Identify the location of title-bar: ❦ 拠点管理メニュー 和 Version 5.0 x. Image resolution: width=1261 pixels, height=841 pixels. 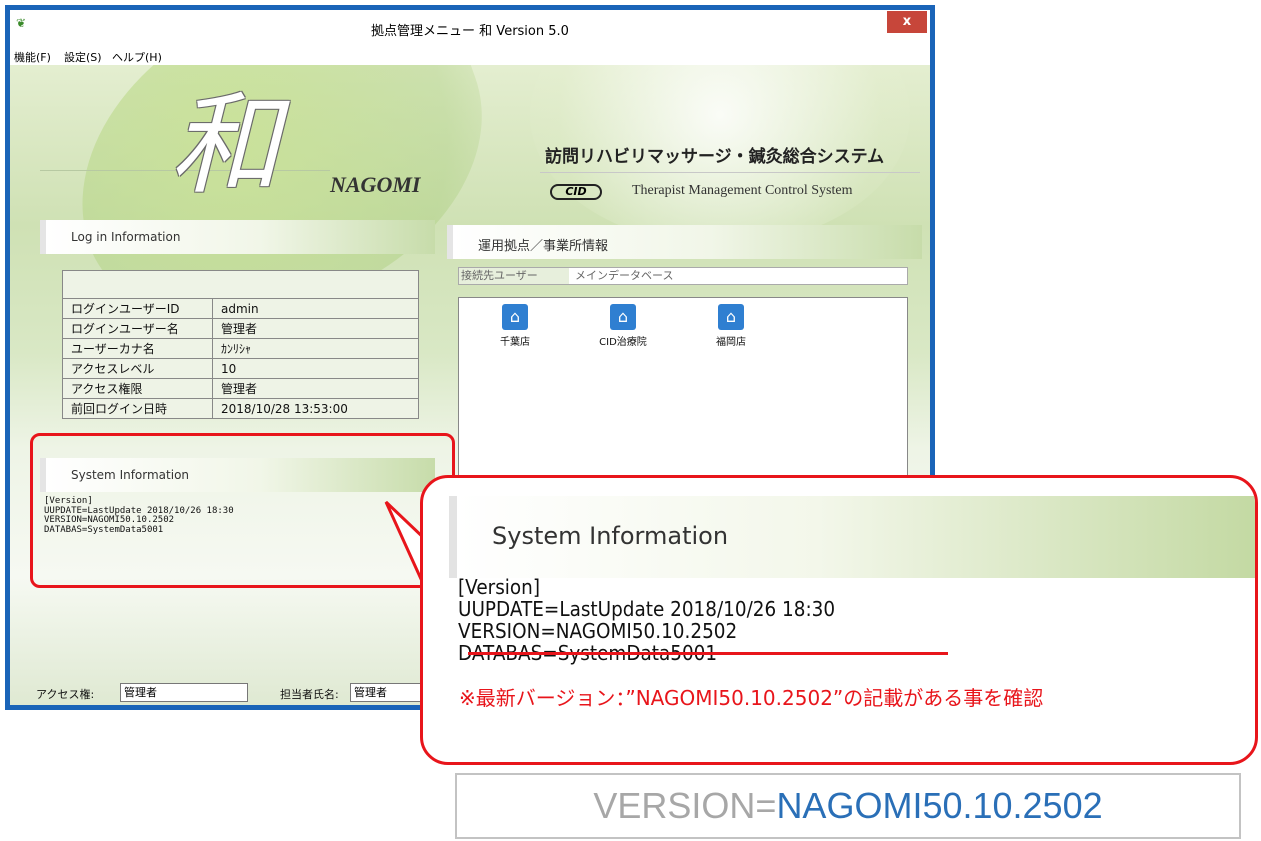
(470, 28).